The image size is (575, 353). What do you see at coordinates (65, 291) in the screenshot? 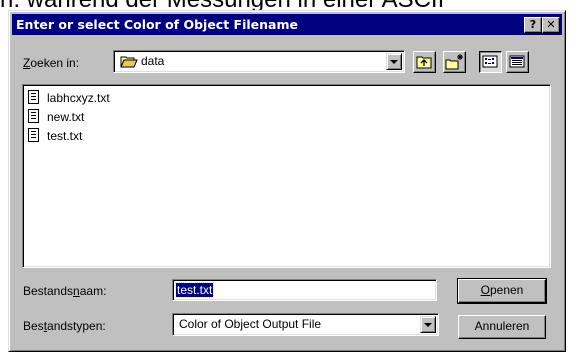
I see `filename-label: Bestandsnaam:` at bounding box center [65, 291].